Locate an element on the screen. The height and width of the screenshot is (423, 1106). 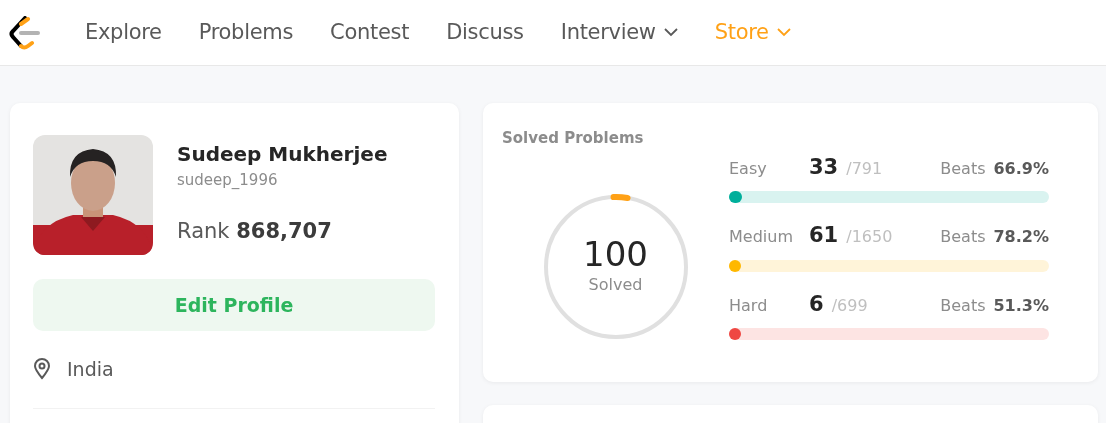
beats-value: 78.2% is located at coordinates (1021, 237).